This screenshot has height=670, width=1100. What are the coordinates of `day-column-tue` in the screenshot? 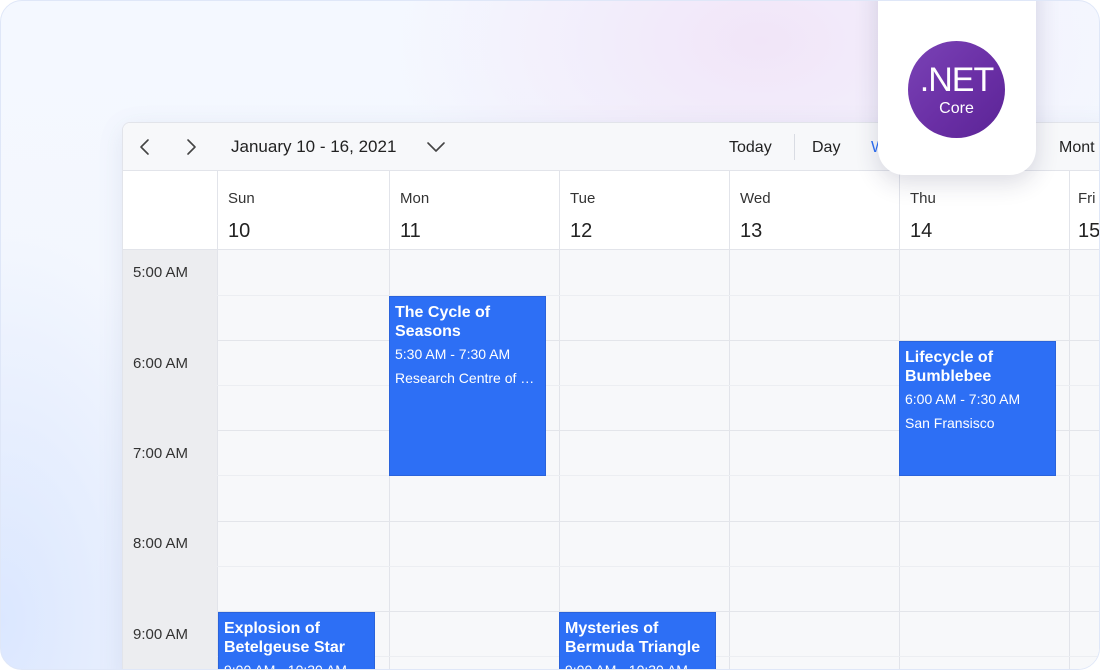 It's located at (644, 459).